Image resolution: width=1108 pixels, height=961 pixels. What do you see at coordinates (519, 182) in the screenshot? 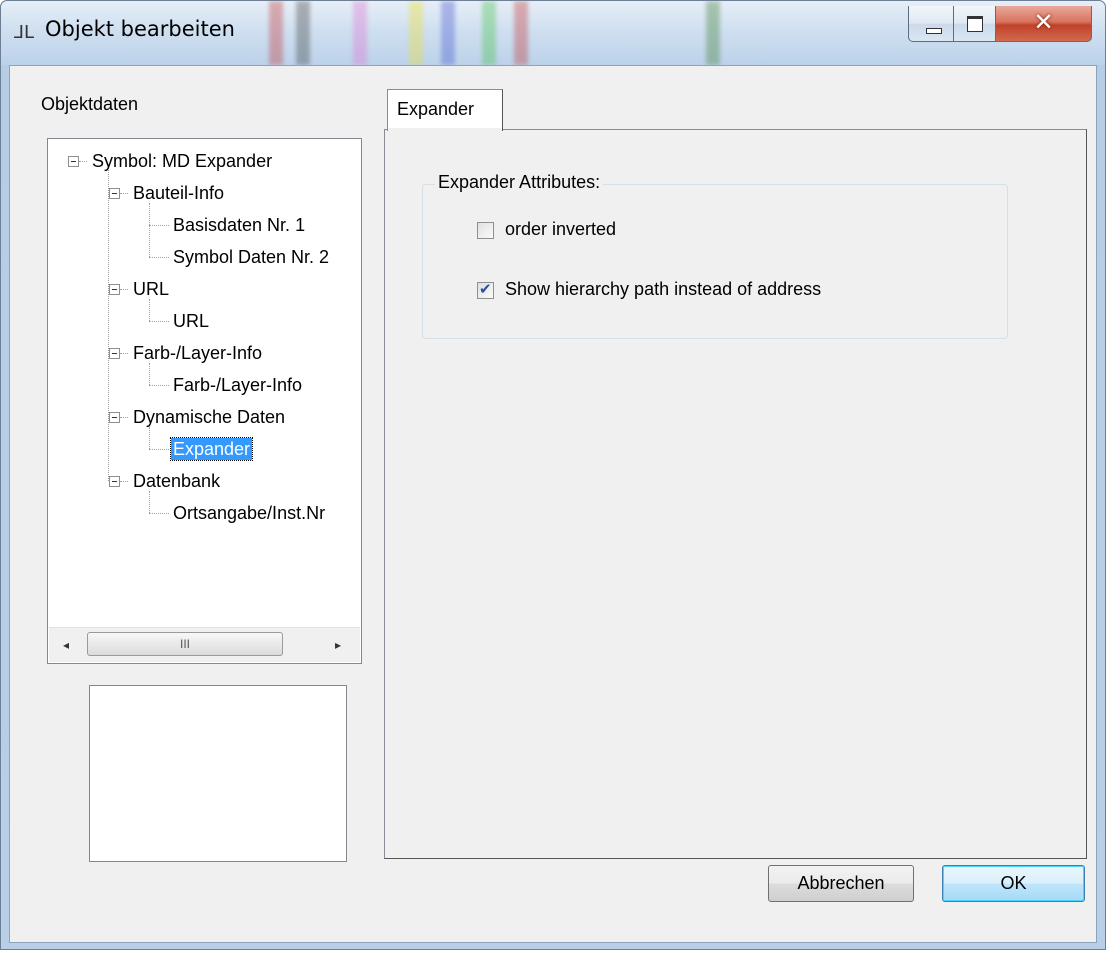
I see `group-legend: Expander Attributes:` at bounding box center [519, 182].